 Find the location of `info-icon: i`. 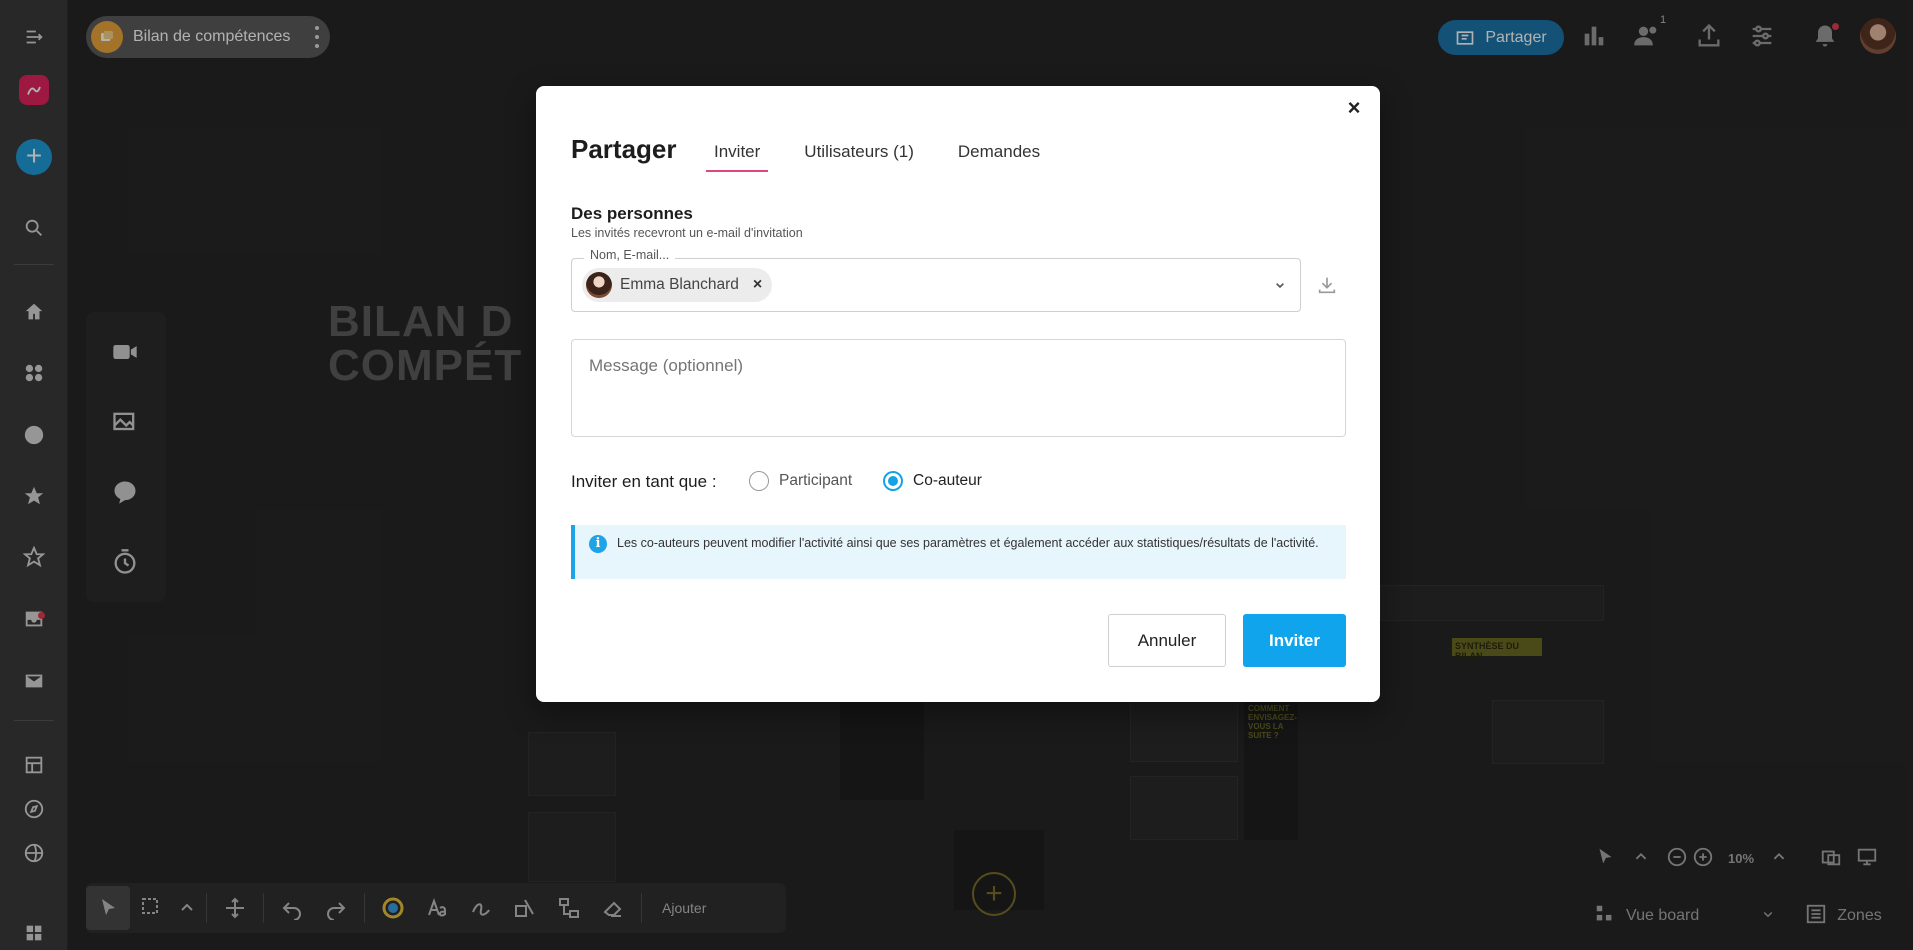

info-icon: i is located at coordinates (598, 544).